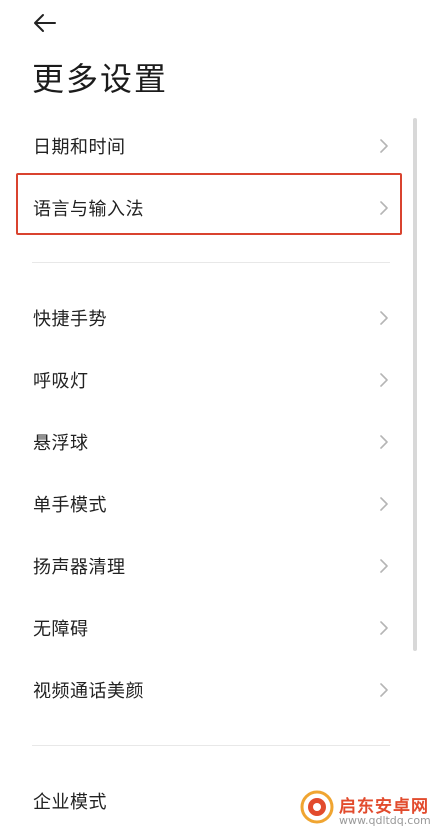 This screenshot has height=834, width=431. What do you see at coordinates (70, 319) in the screenshot?
I see `settings-item-label: 快捷手势` at bounding box center [70, 319].